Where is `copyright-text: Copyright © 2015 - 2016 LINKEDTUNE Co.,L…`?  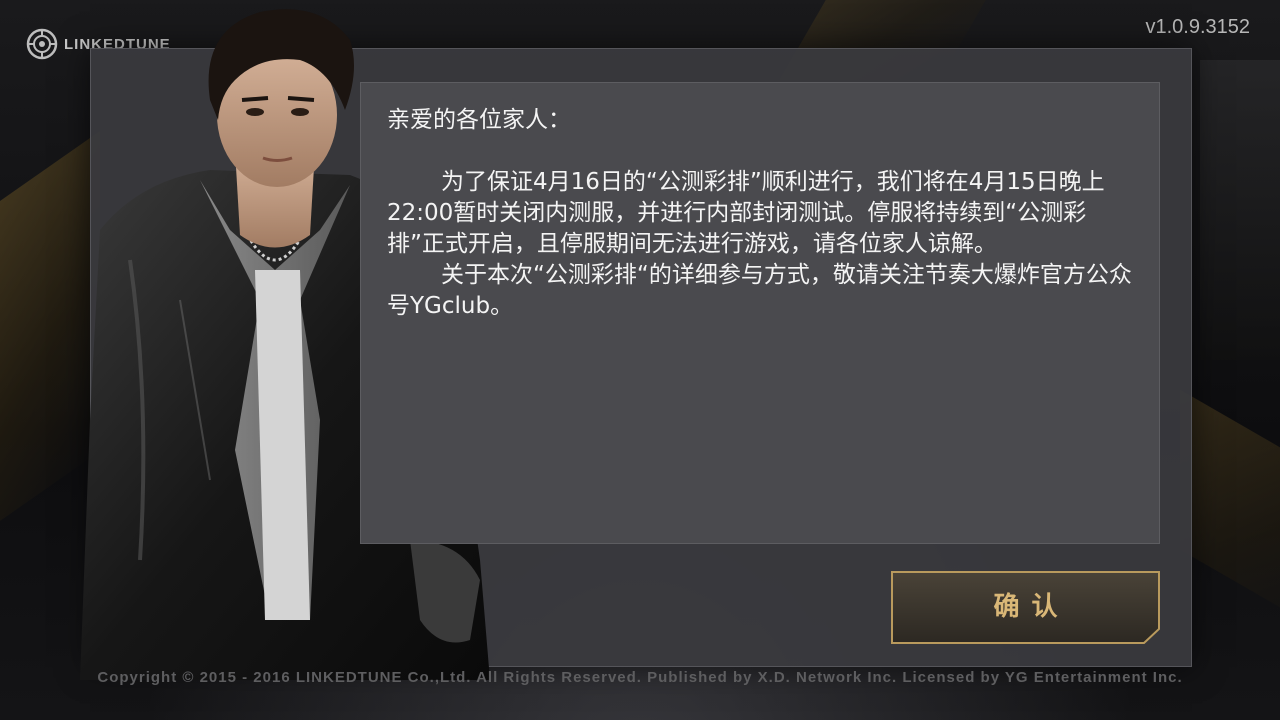
copyright-text: Copyright © 2015 - 2016 LINKEDTUNE Co.,L… is located at coordinates (640, 677).